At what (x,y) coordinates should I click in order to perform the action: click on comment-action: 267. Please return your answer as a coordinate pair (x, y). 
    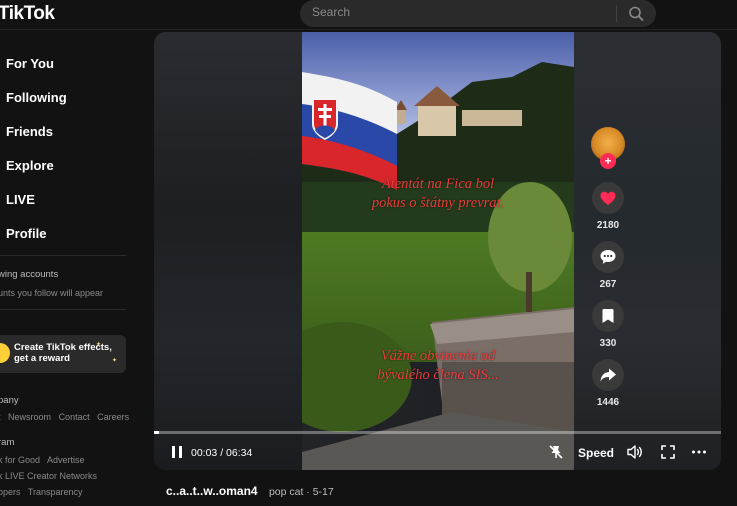
    Looking at the image, I should click on (608, 265).